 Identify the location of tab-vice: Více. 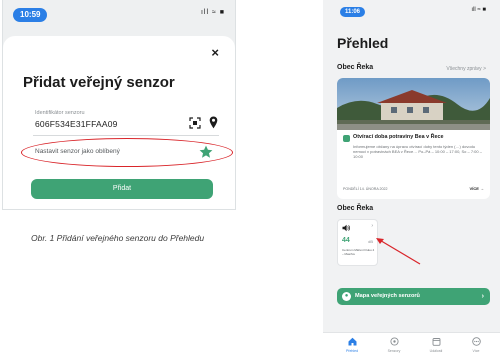
(476, 345).